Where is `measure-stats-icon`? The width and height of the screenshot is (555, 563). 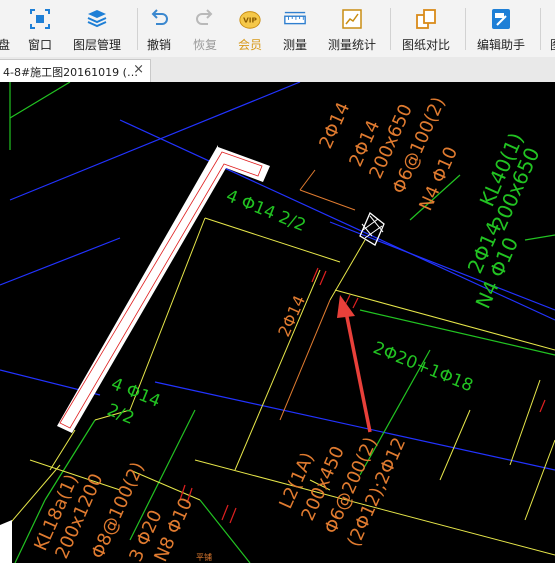 measure-stats-icon is located at coordinates (352, 19).